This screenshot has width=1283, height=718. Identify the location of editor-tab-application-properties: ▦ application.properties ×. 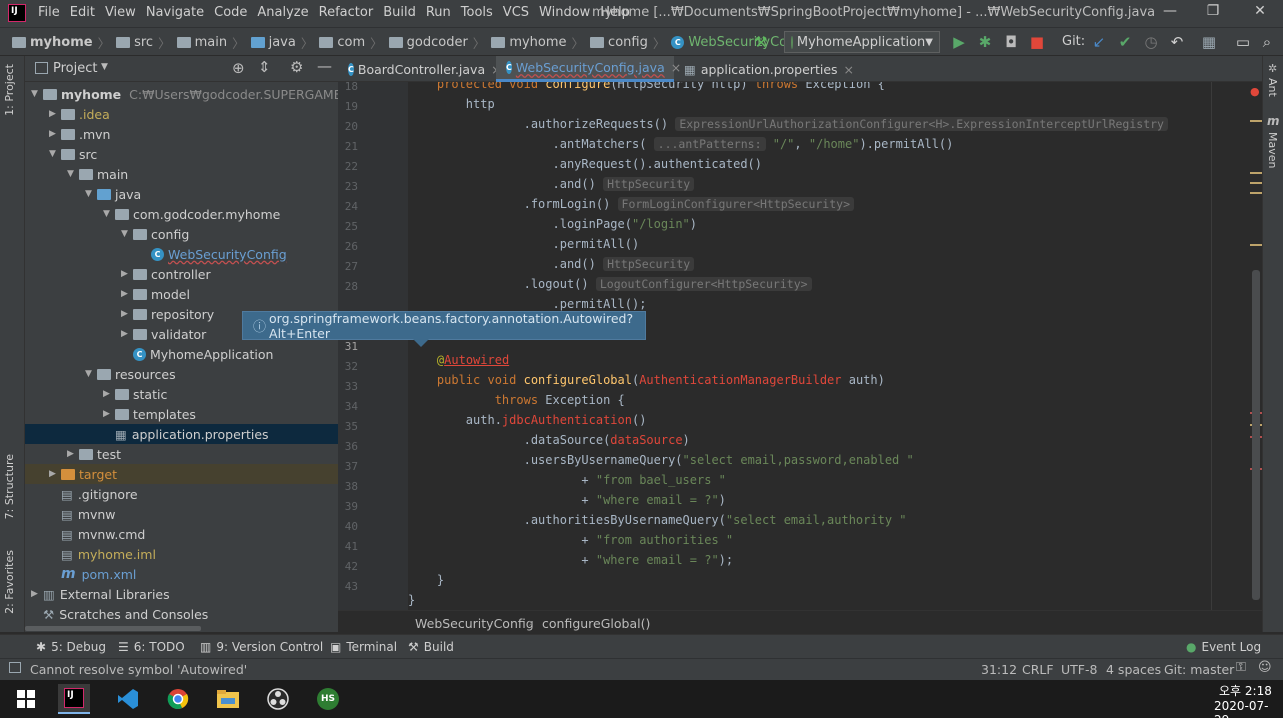
(764, 69).